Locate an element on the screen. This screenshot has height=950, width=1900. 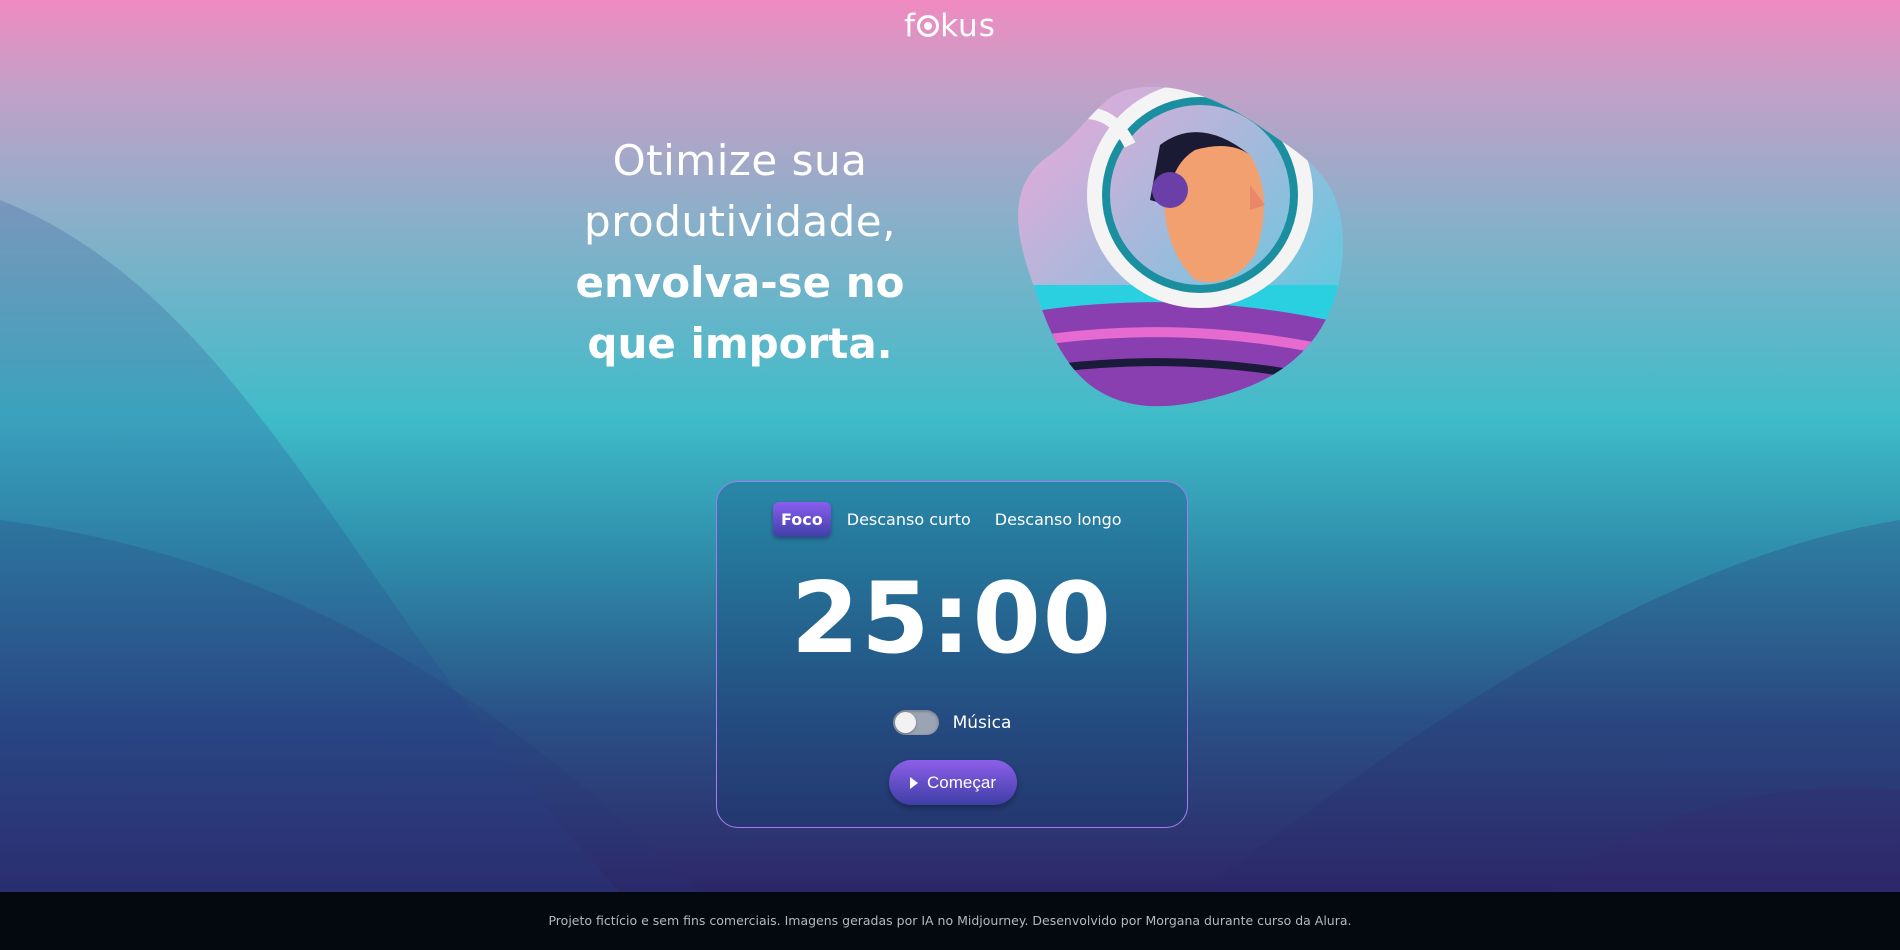
music-row: Música is located at coordinates (952, 722).